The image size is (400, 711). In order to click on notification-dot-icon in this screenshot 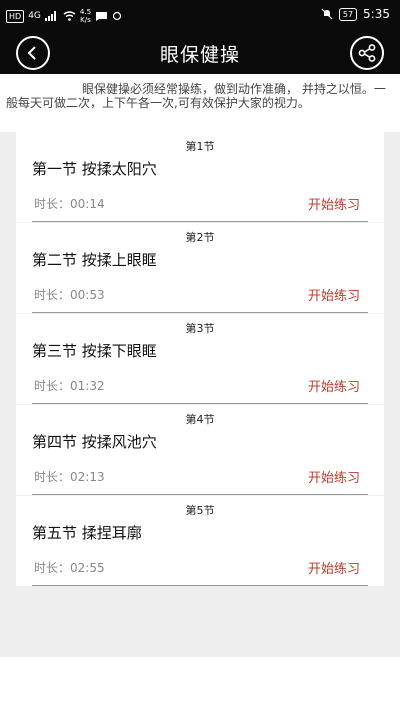, I will do `click(117, 16)`.